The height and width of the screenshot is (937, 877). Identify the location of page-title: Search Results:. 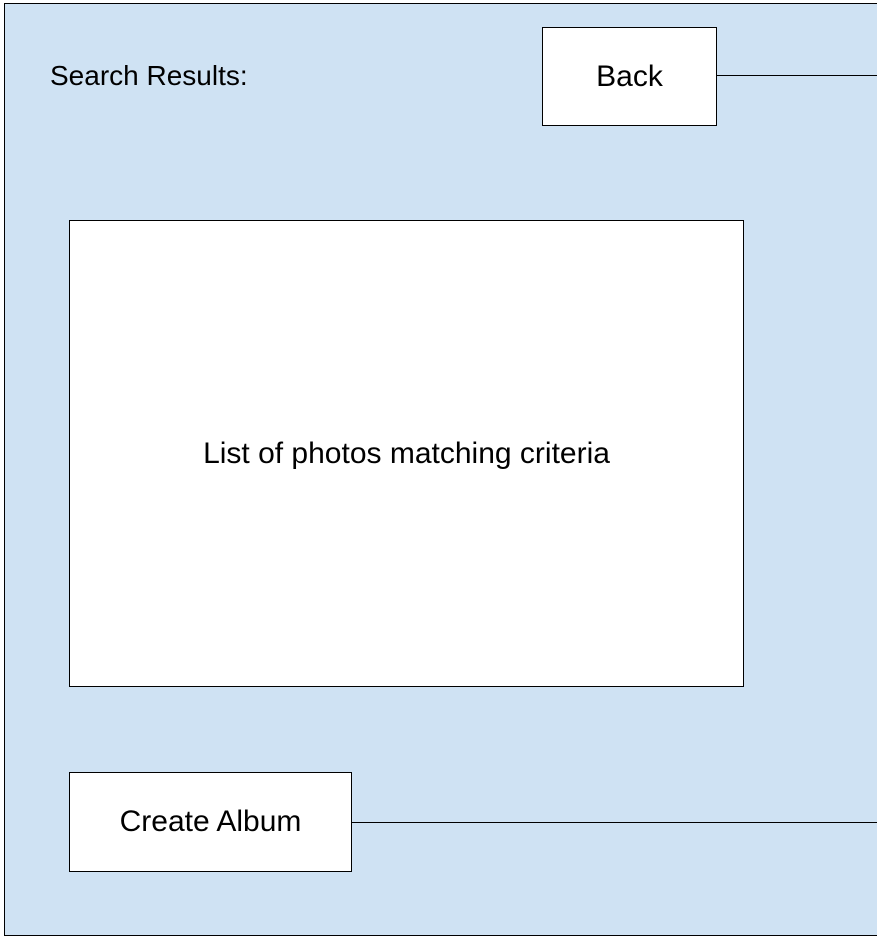
(149, 75).